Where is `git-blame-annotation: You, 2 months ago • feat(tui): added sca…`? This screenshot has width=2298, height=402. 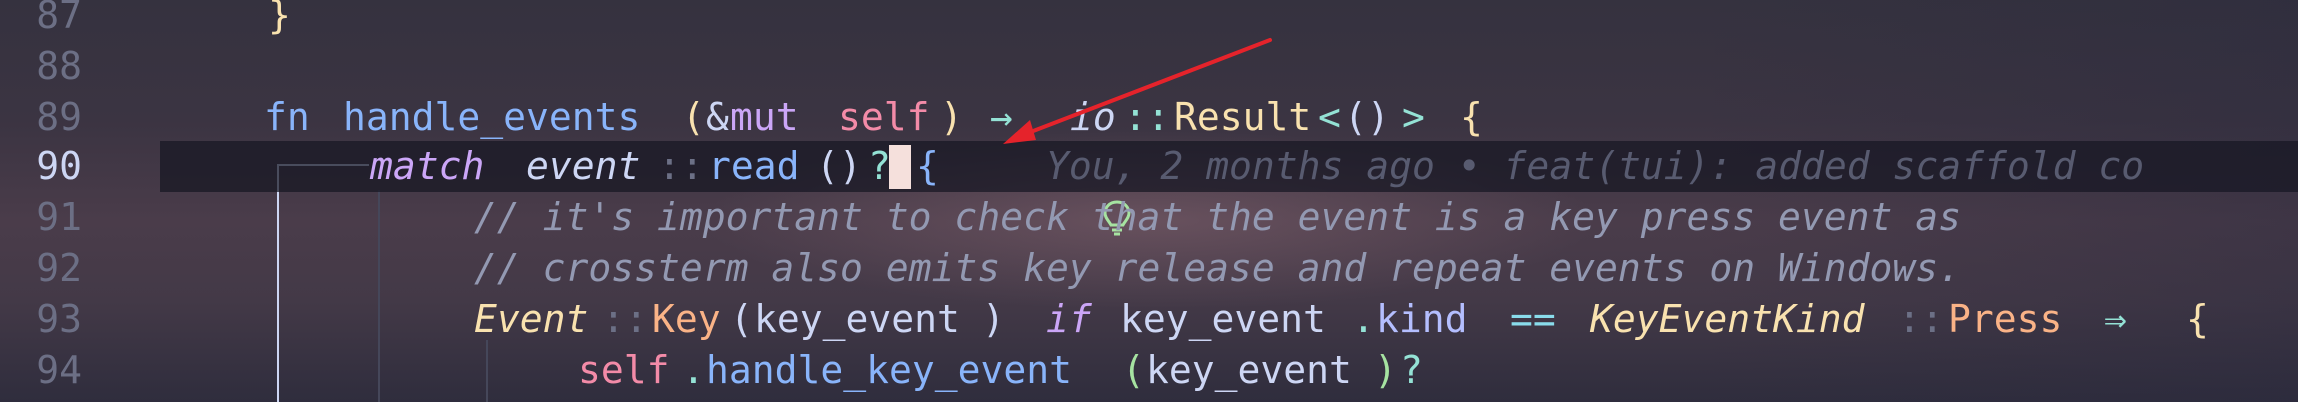
git-blame-annotation: You, 2 months ago • feat(tui): added sca… is located at coordinates (1595, 166).